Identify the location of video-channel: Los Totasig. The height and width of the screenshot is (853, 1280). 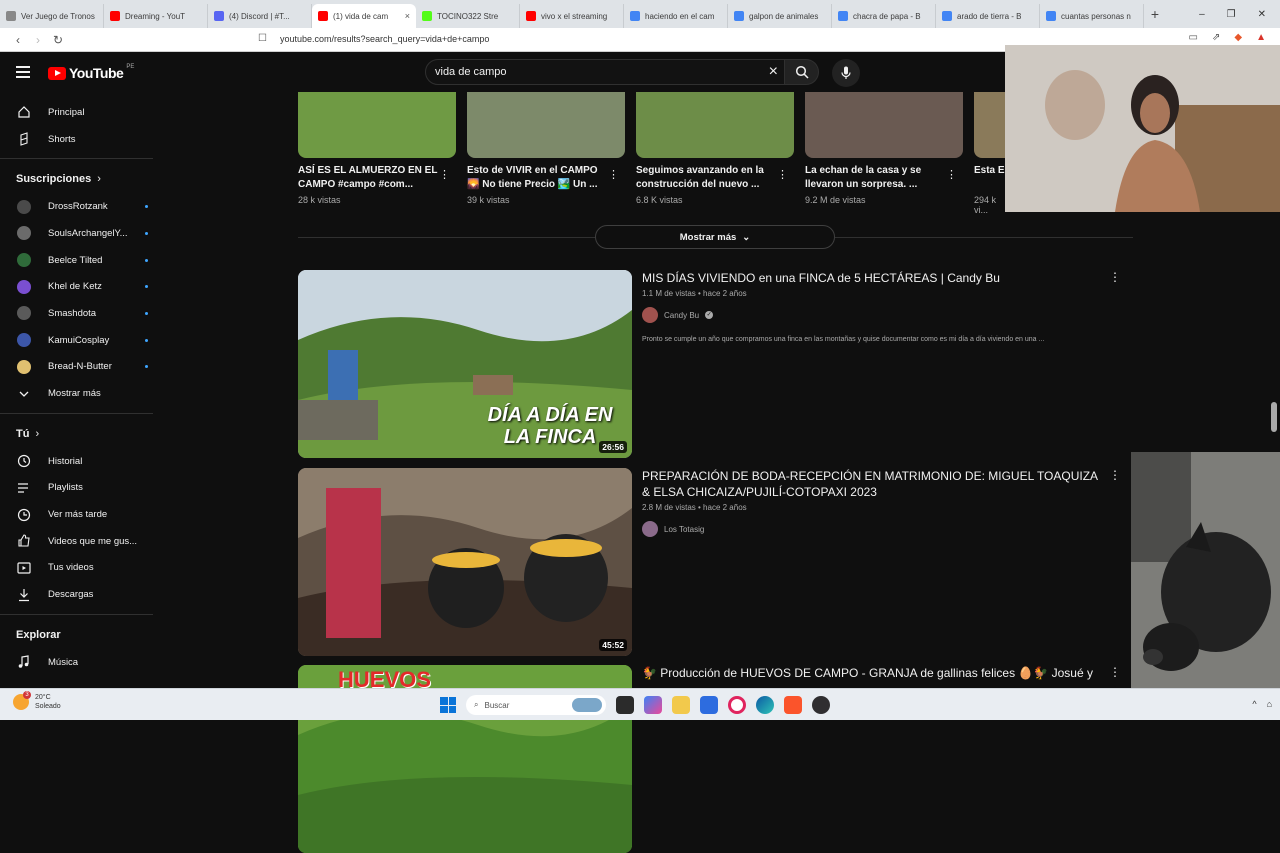
(872, 529).